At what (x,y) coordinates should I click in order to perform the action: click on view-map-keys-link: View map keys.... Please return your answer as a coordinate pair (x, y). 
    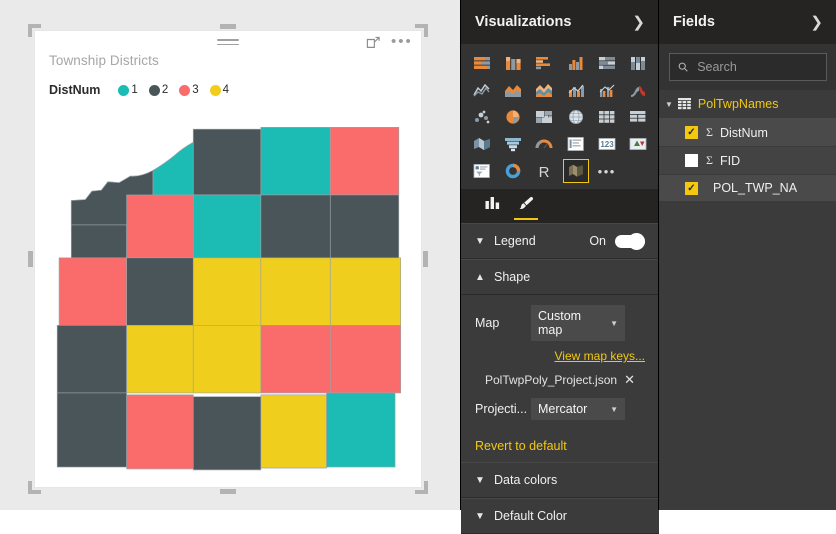
    Looking at the image, I should click on (600, 356).